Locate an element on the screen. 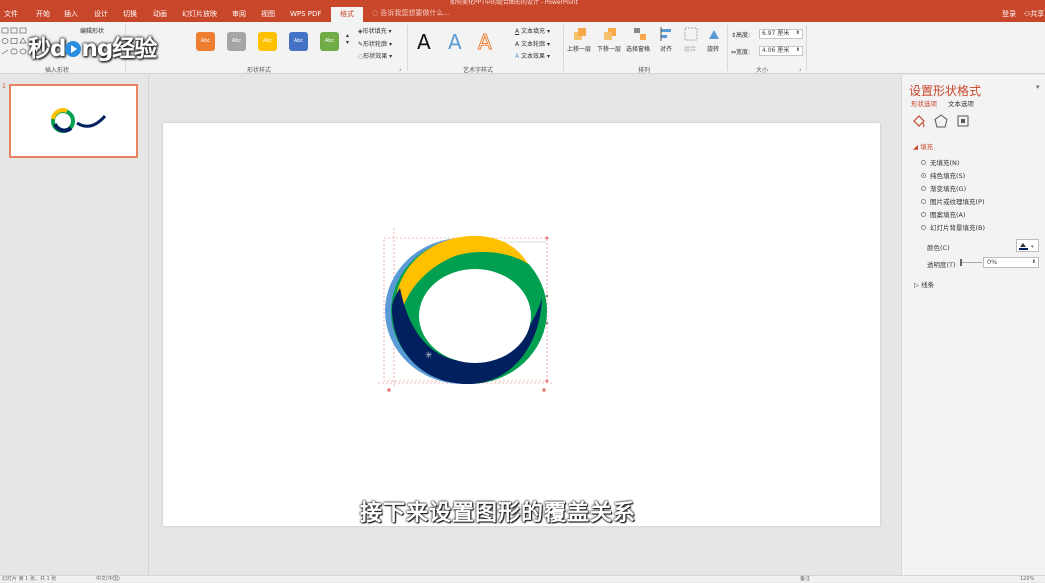  tab-wps-pdf: WPS PDF is located at coordinates (305, 14).